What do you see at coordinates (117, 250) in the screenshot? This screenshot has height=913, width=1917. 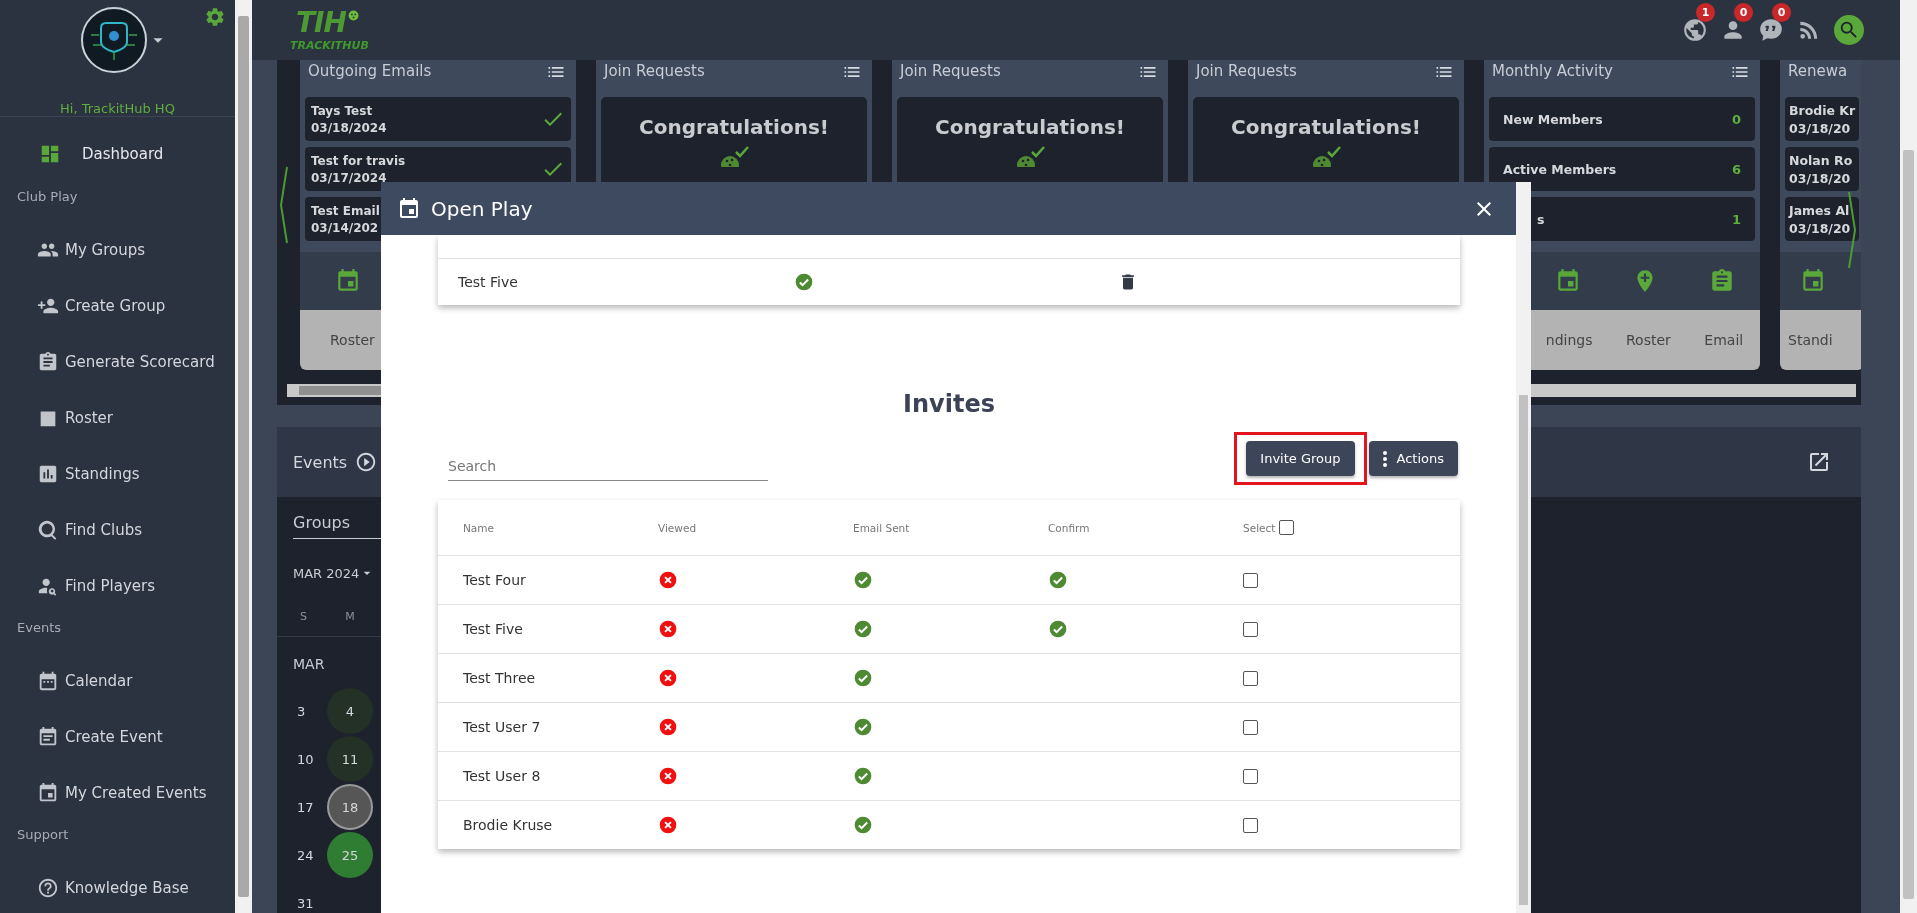 I see `nav-item: My Groups` at bounding box center [117, 250].